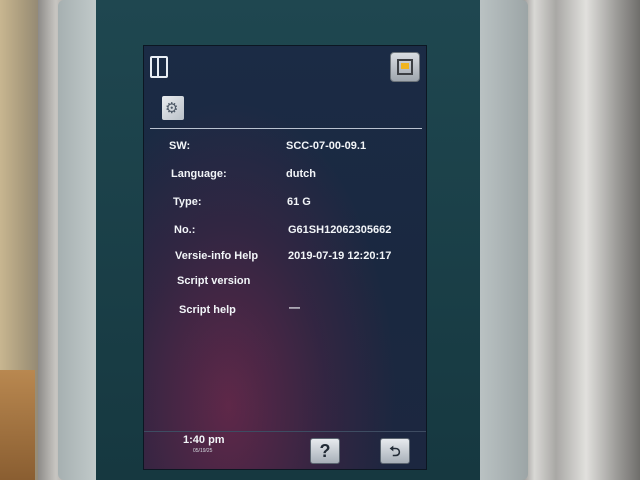 This screenshot has width=640, height=480. What do you see at coordinates (286, 128) in the screenshot?
I see `header-divider` at bounding box center [286, 128].